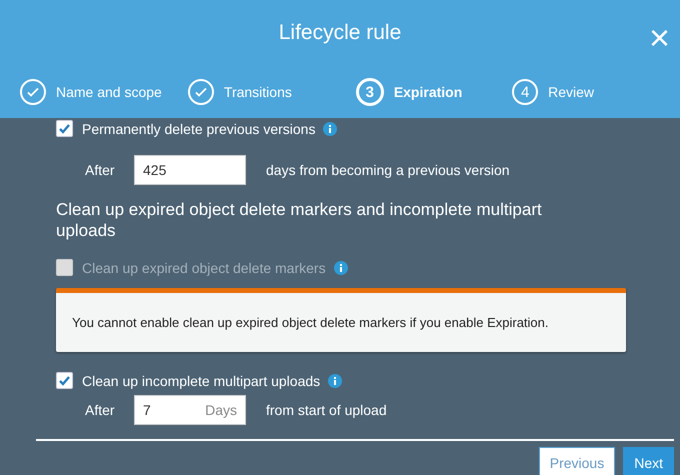 This screenshot has width=680, height=475. Describe the element at coordinates (104, 92) in the screenshot. I see `step-tab: Name and scope` at that location.